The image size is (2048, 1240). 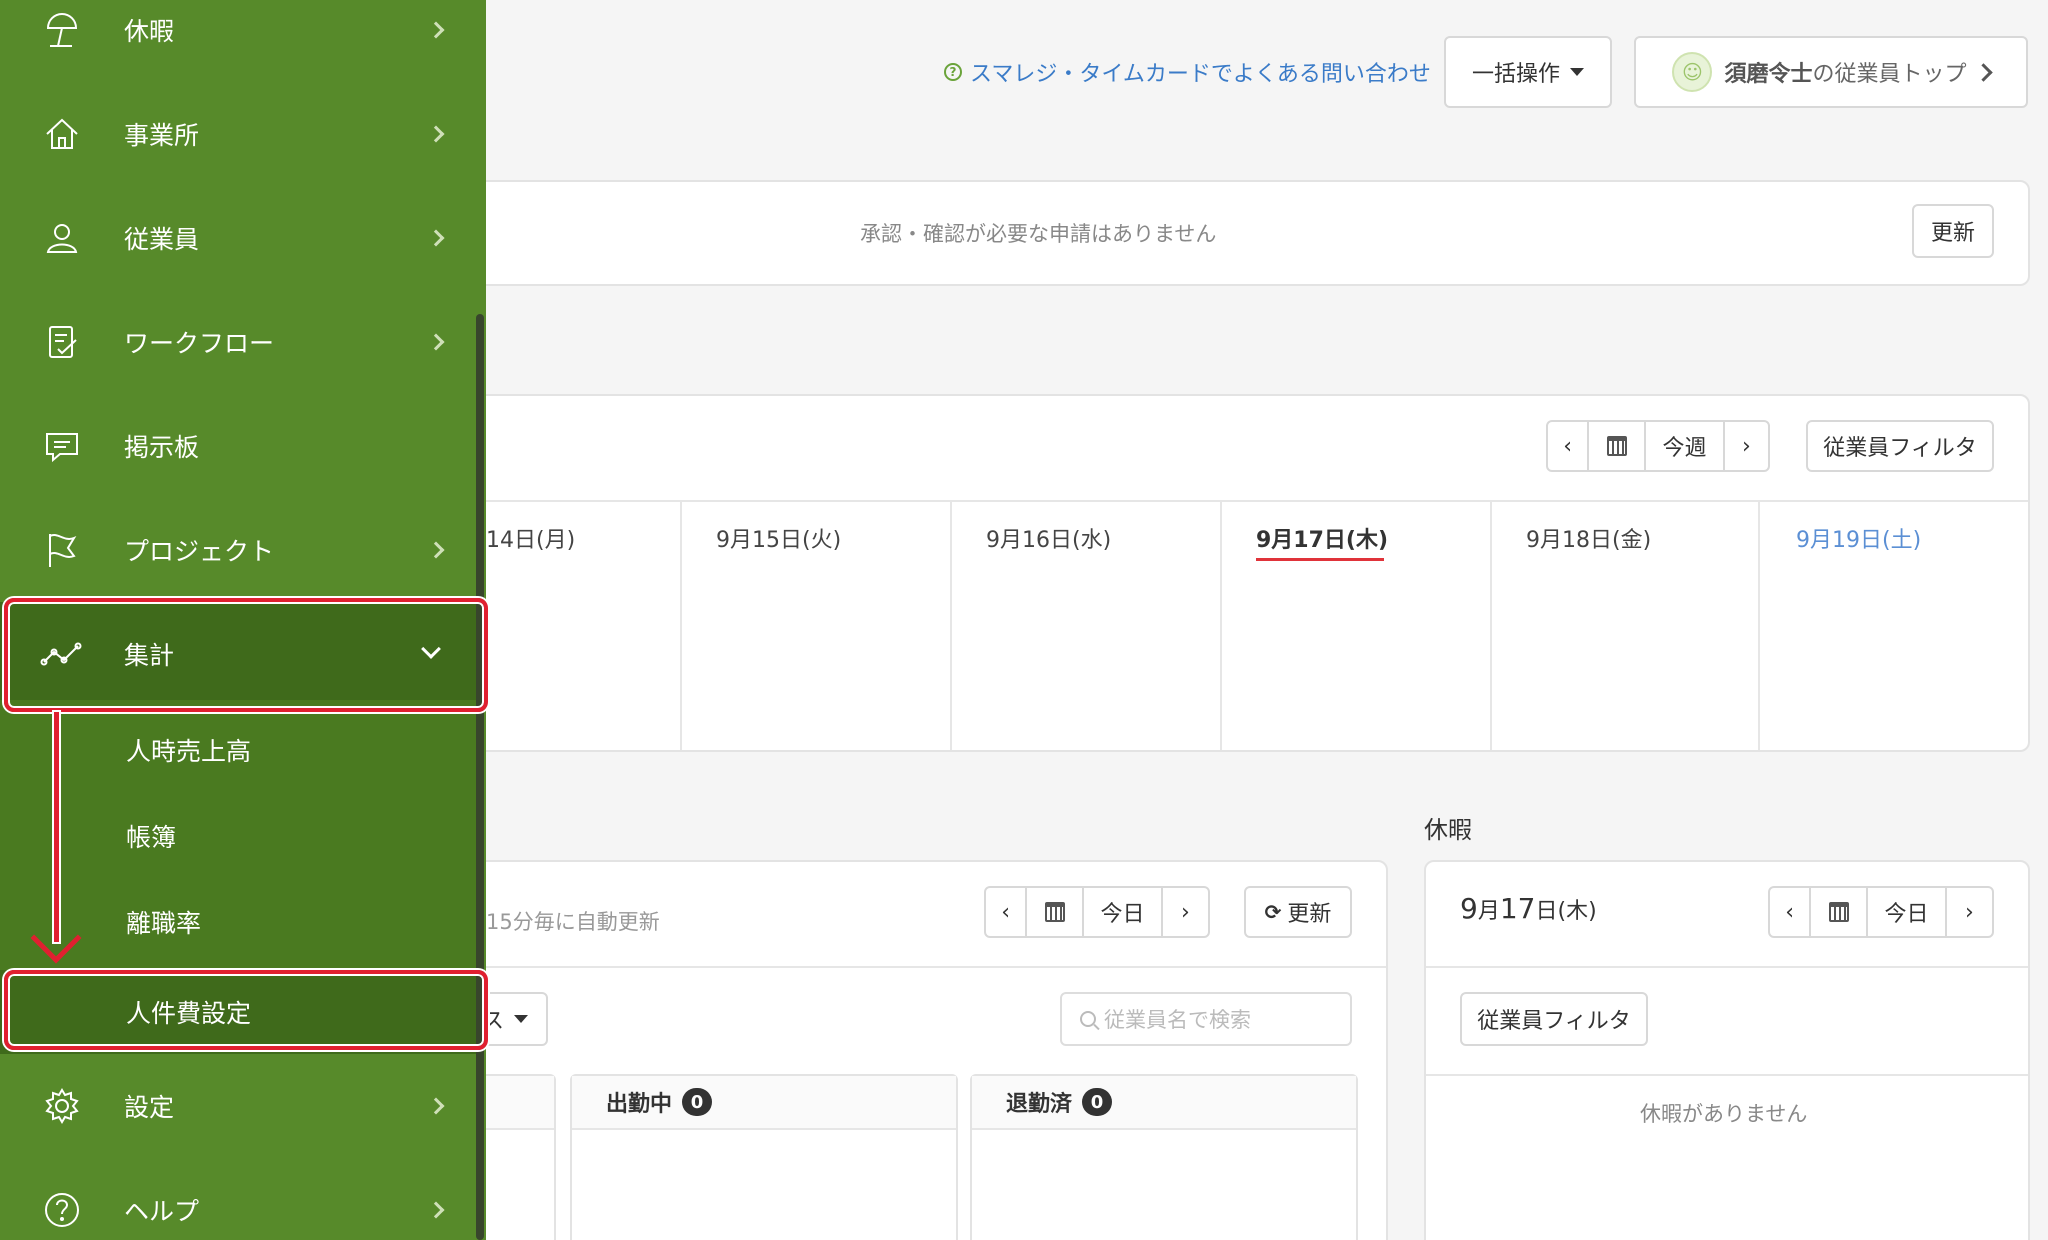 I want to click on sidebar-item-label: 掲示板, so click(x=162, y=447).